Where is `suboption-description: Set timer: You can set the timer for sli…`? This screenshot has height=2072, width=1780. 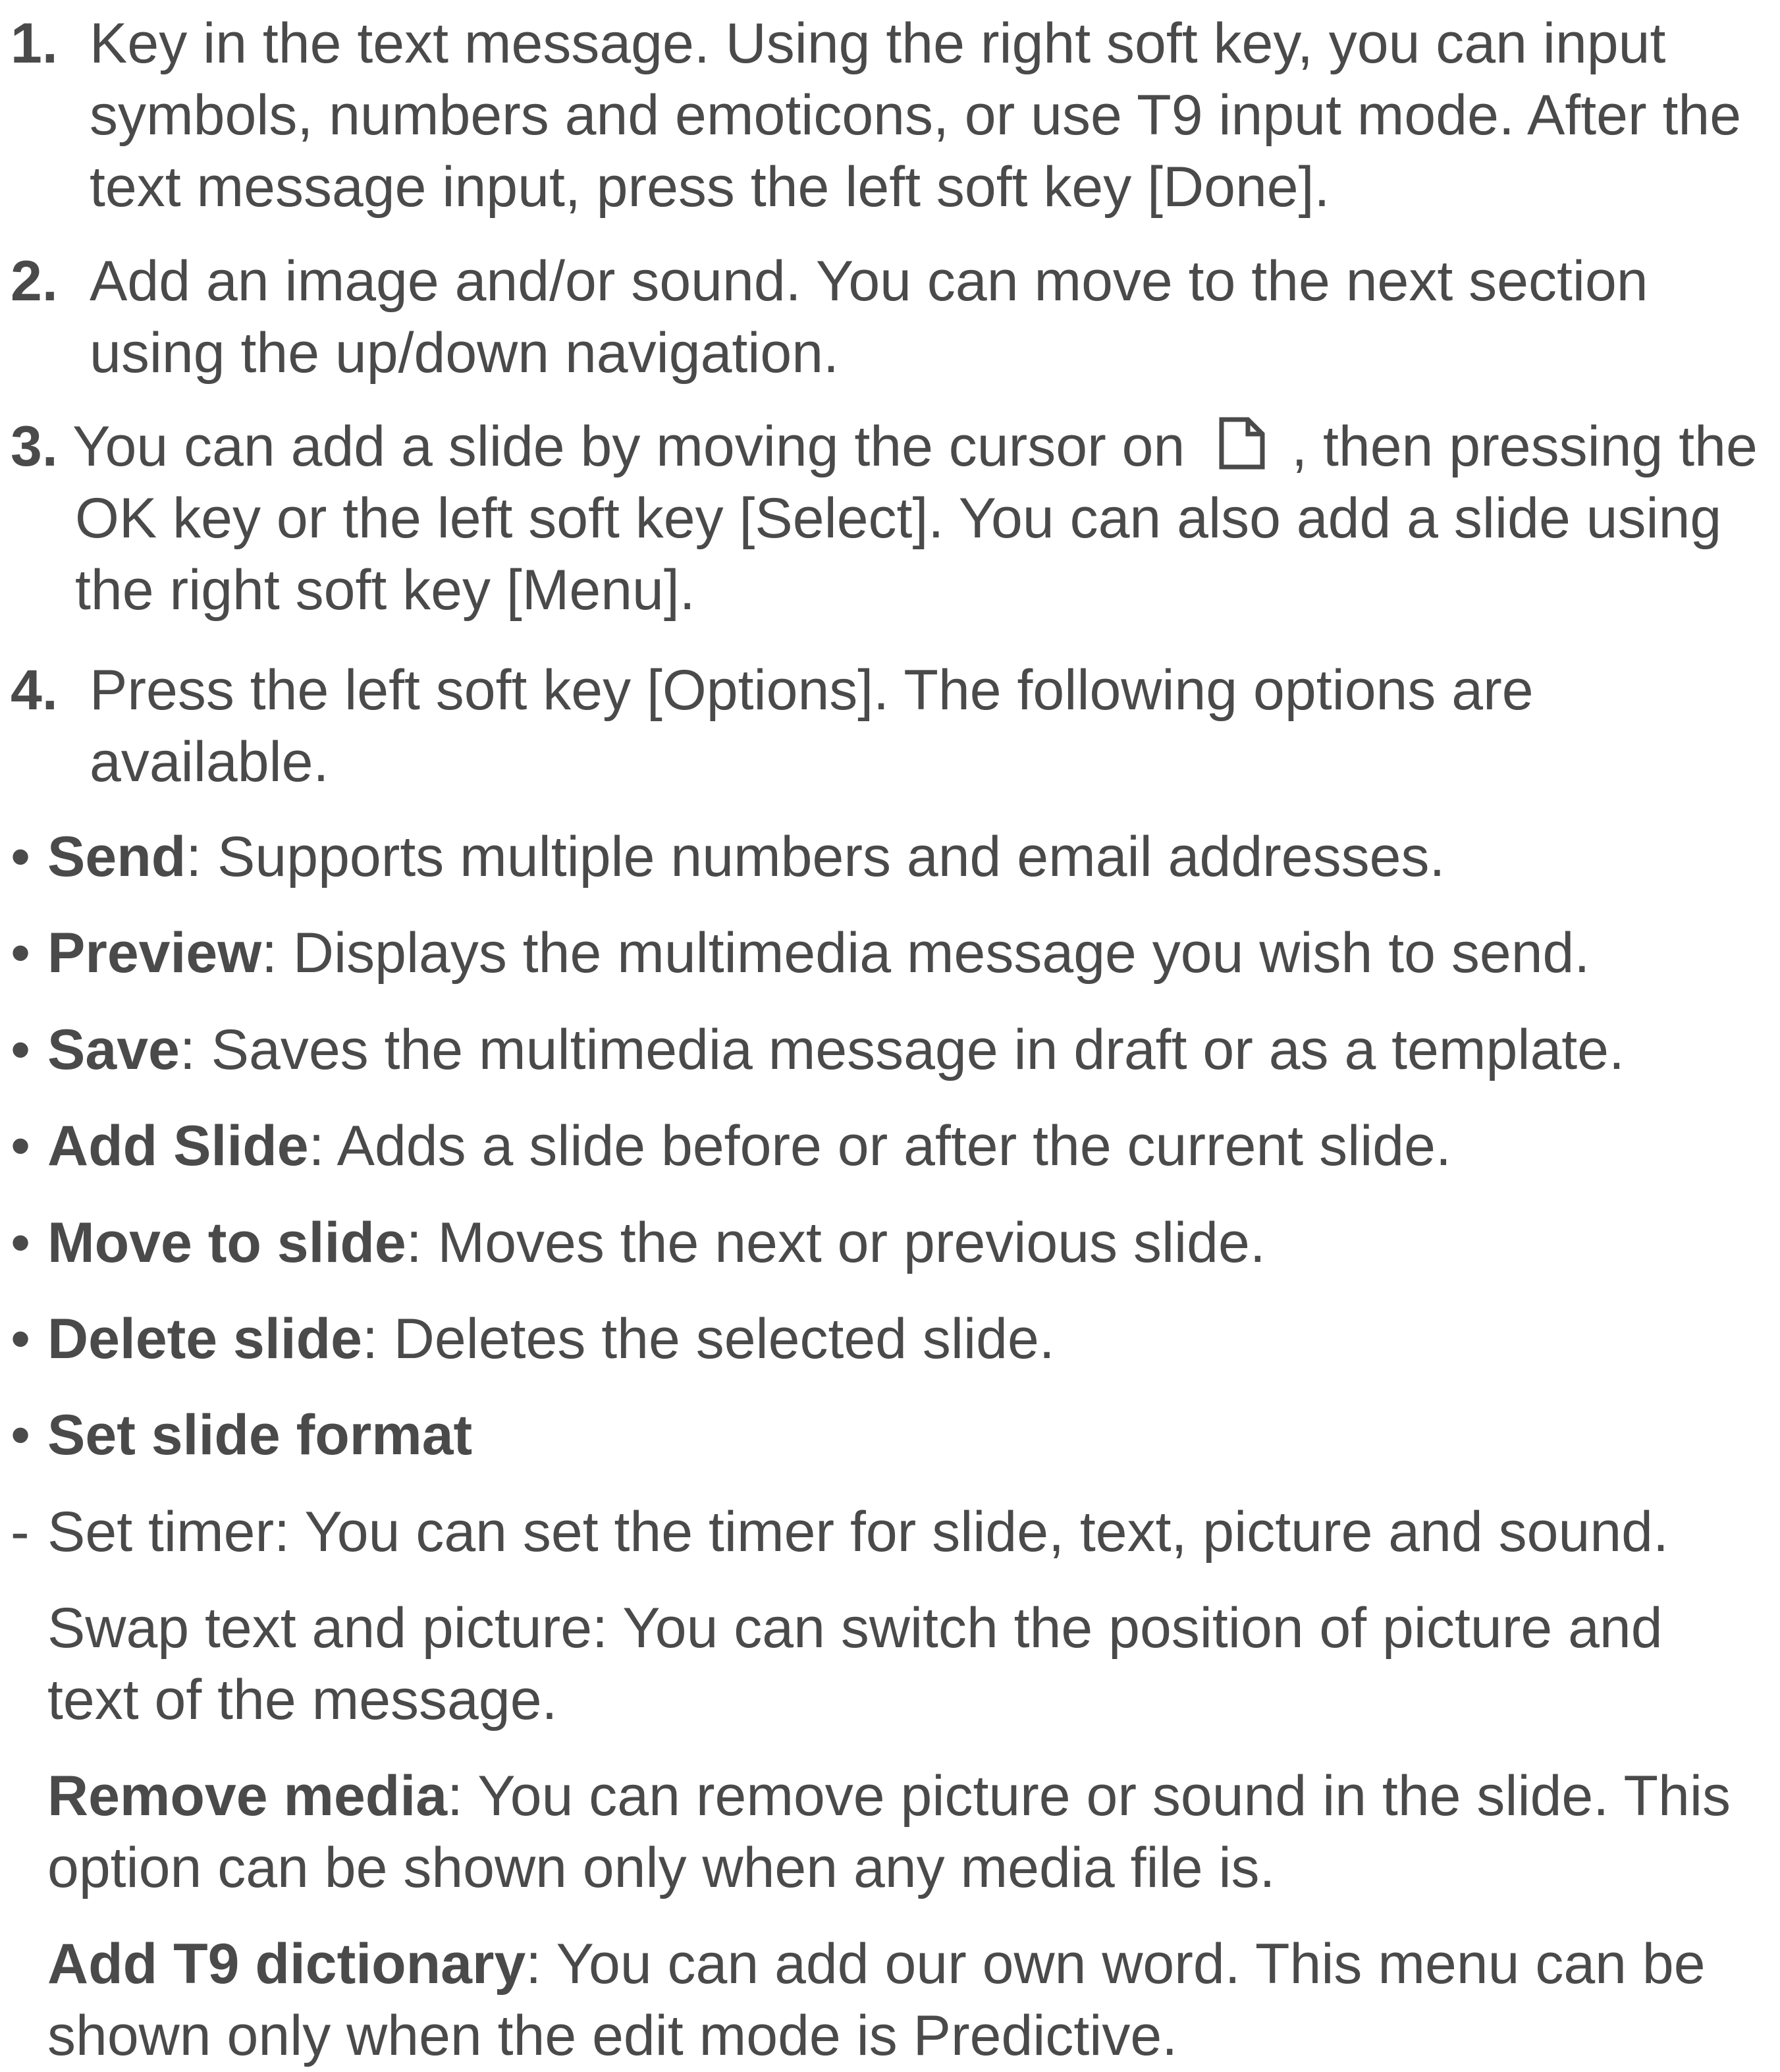 suboption-description: Set timer: You can set the timer for sli… is located at coordinates (858, 1532).